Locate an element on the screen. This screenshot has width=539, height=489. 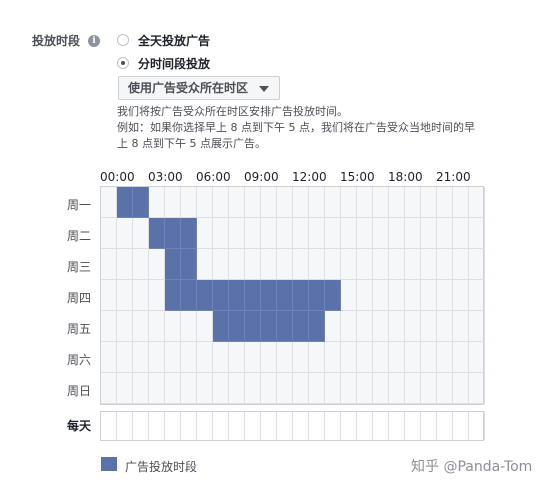
radio-time-period is located at coordinates (123, 63).